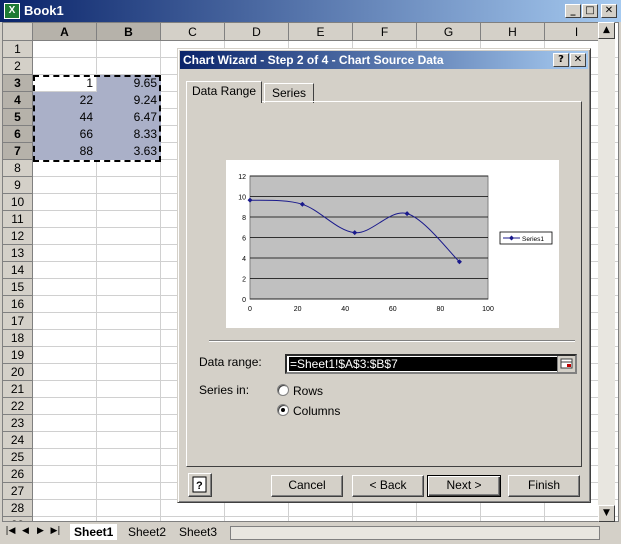 The image size is (621, 544). Describe the element at coordinates (129, 32) in the screenshot. I see `column-header-b: B` at that location.